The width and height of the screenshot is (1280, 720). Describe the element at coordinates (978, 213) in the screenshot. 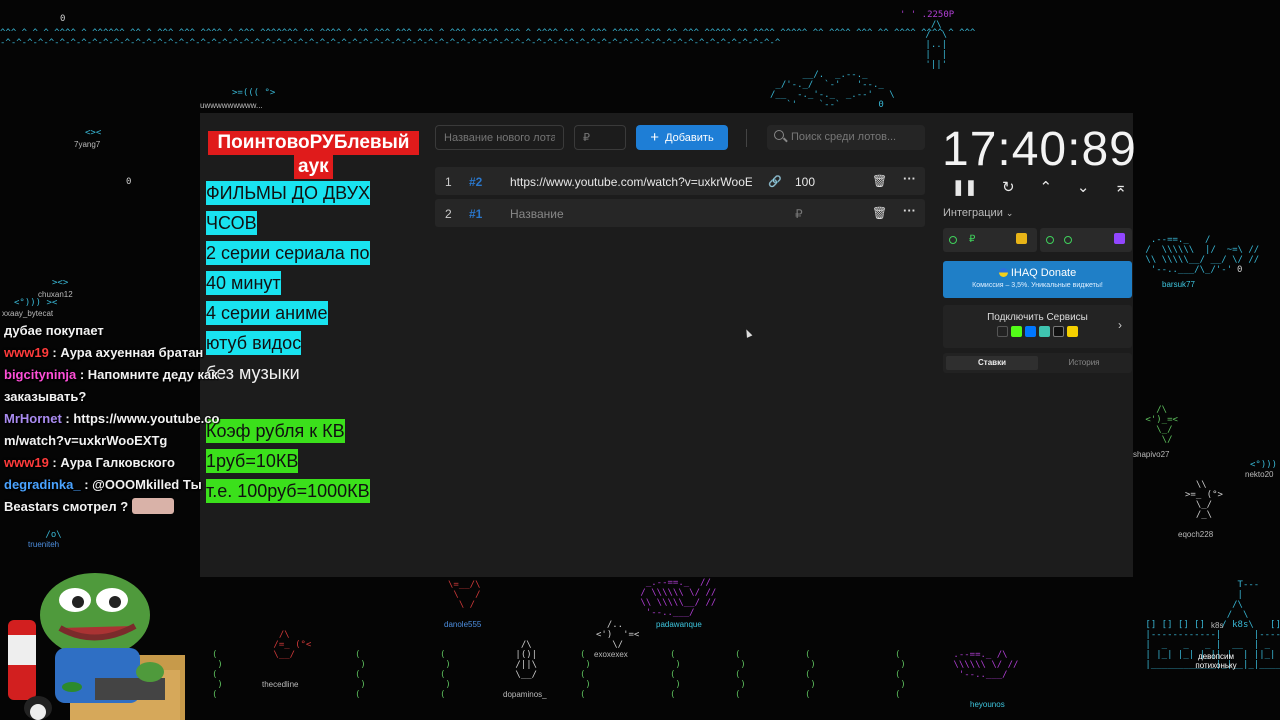

I see `integrations-toggle: Интеграции ⌄` at that location.